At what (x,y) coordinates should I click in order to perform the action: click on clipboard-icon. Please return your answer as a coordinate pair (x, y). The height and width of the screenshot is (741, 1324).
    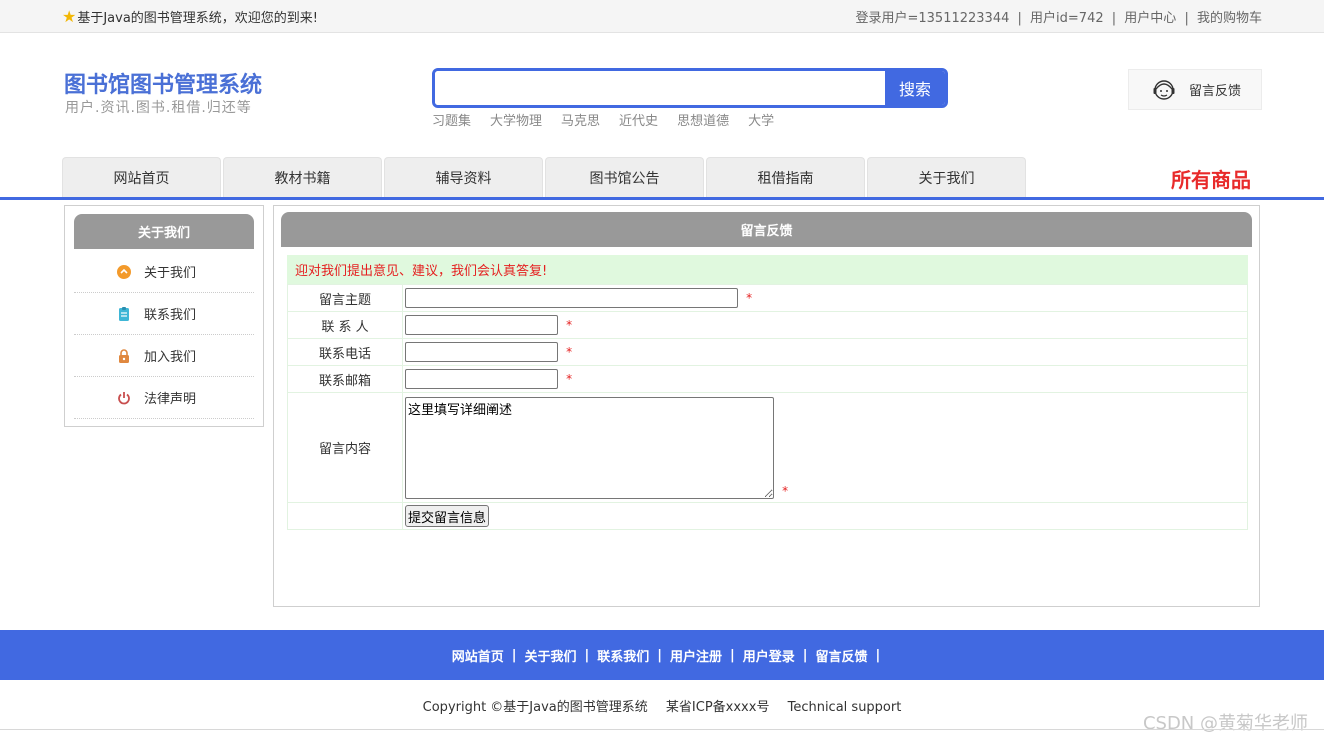
    Looking at the image, I should click on (124, 314).